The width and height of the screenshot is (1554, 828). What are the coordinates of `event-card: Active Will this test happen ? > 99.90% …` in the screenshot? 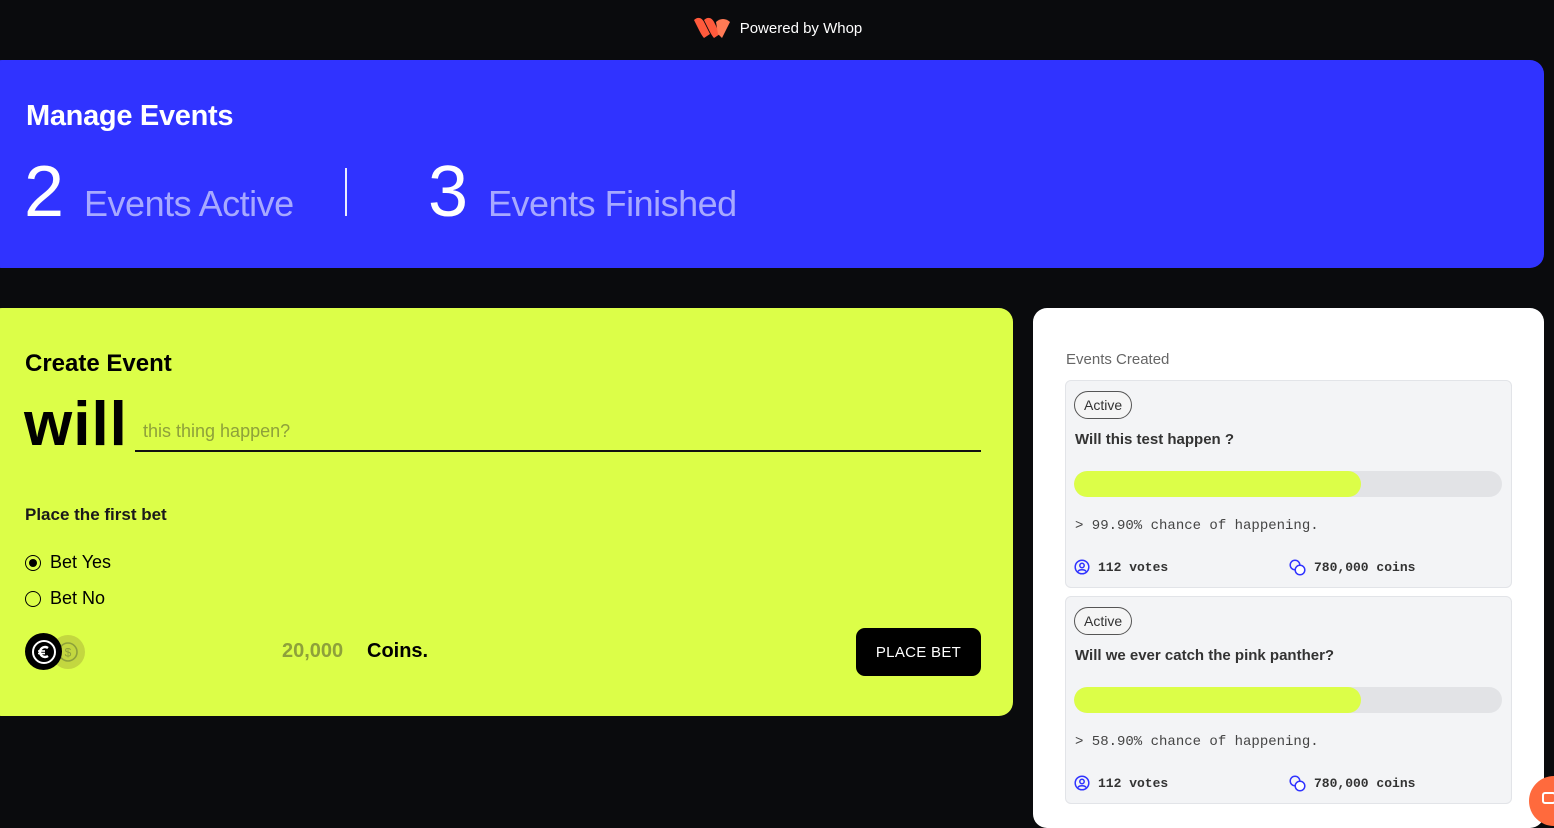 It's located at (1288, 484).